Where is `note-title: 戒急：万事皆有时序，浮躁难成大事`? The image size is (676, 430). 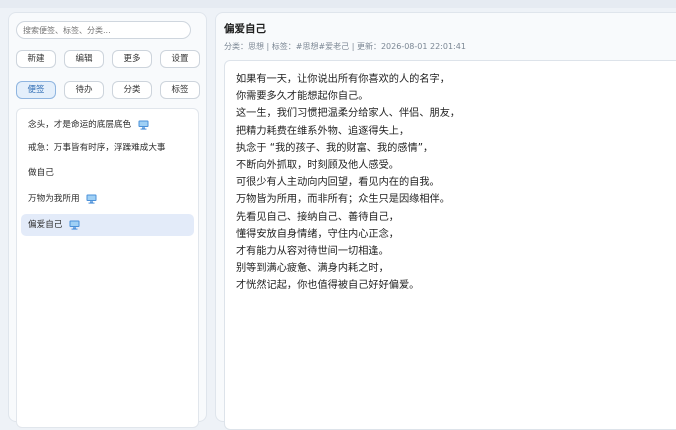 note-title: 戒急：万事皆有时序，浮躁难成大事 is located at coordinates (97, 148).